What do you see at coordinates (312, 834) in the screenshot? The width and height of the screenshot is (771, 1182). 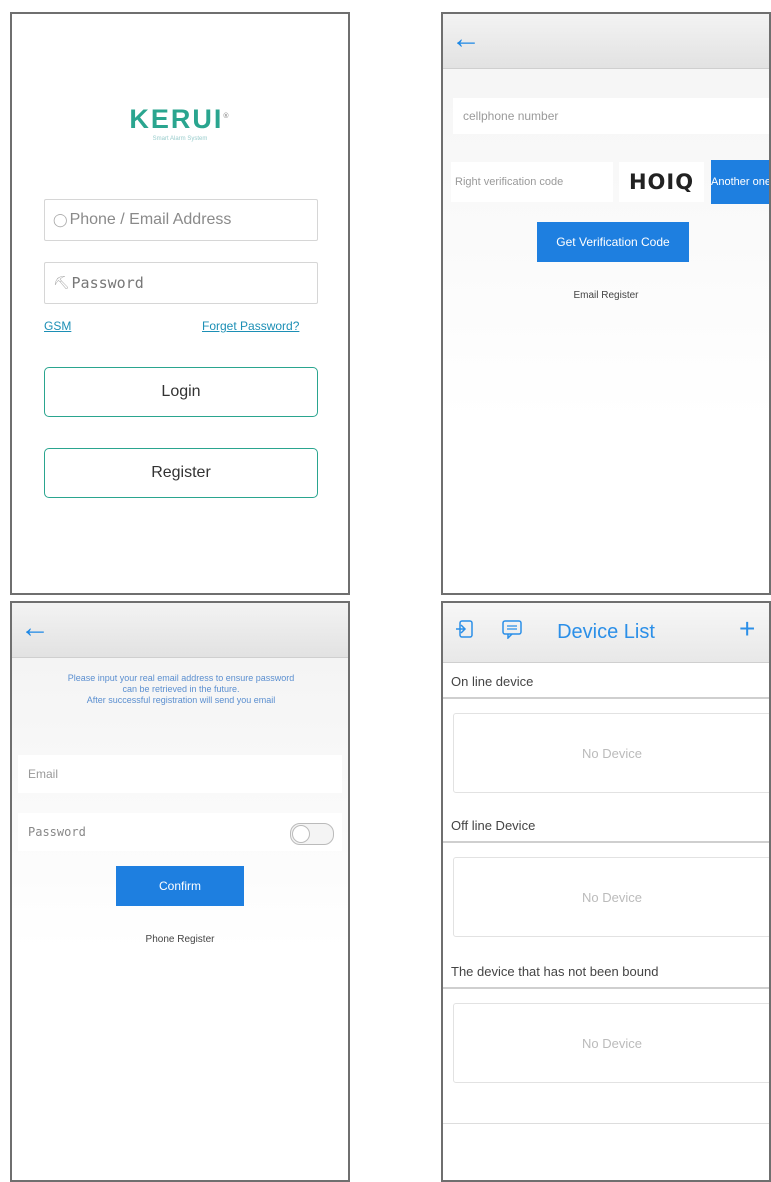 I see `show-password-toggle` at bounding box center [312, 834].